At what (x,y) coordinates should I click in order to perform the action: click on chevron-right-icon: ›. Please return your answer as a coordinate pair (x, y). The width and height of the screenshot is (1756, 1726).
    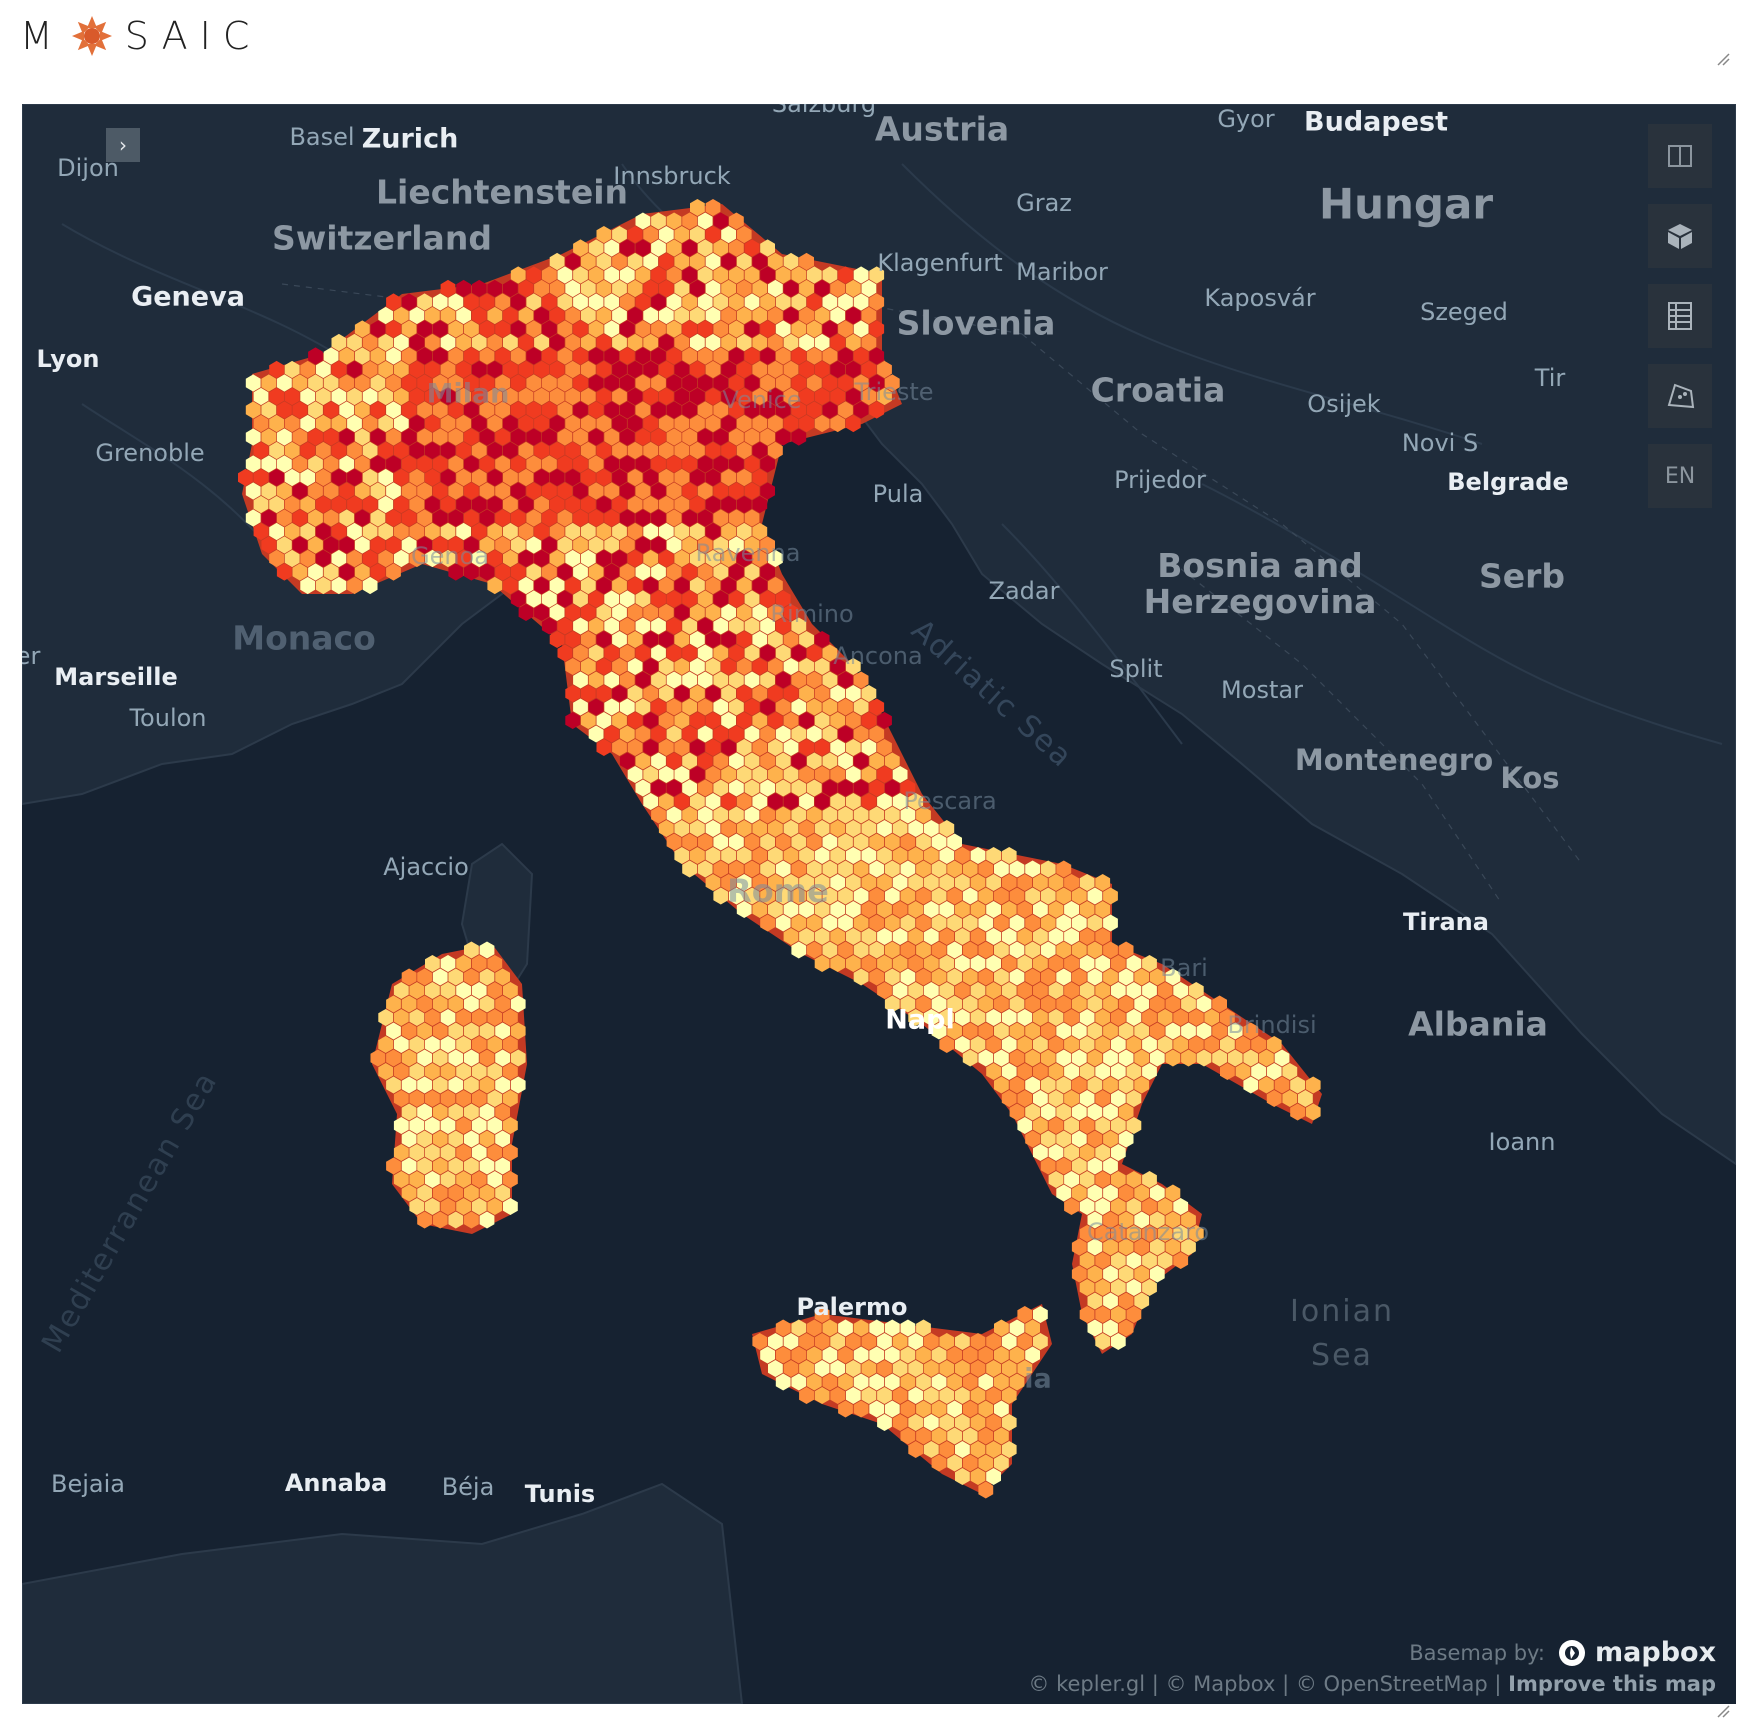
    Looking at the image, I should click on (123, 145).